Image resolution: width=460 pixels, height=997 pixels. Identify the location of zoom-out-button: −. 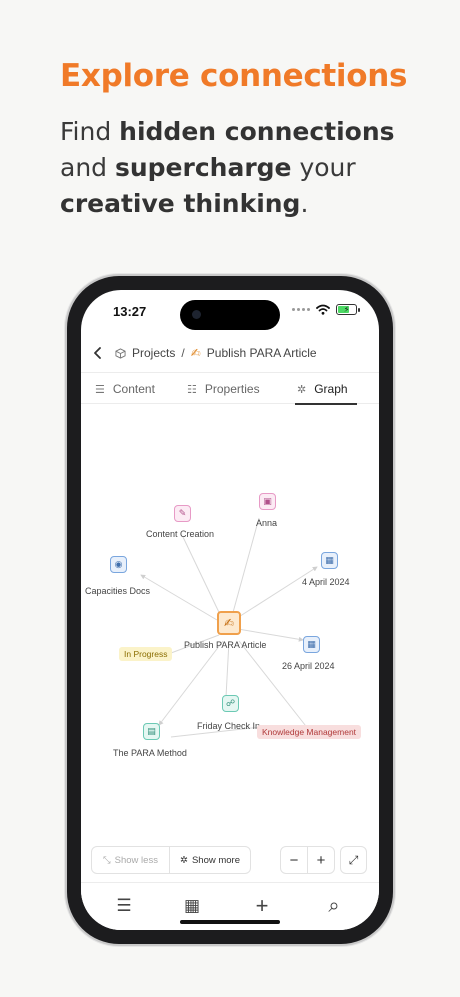
(294, 860).